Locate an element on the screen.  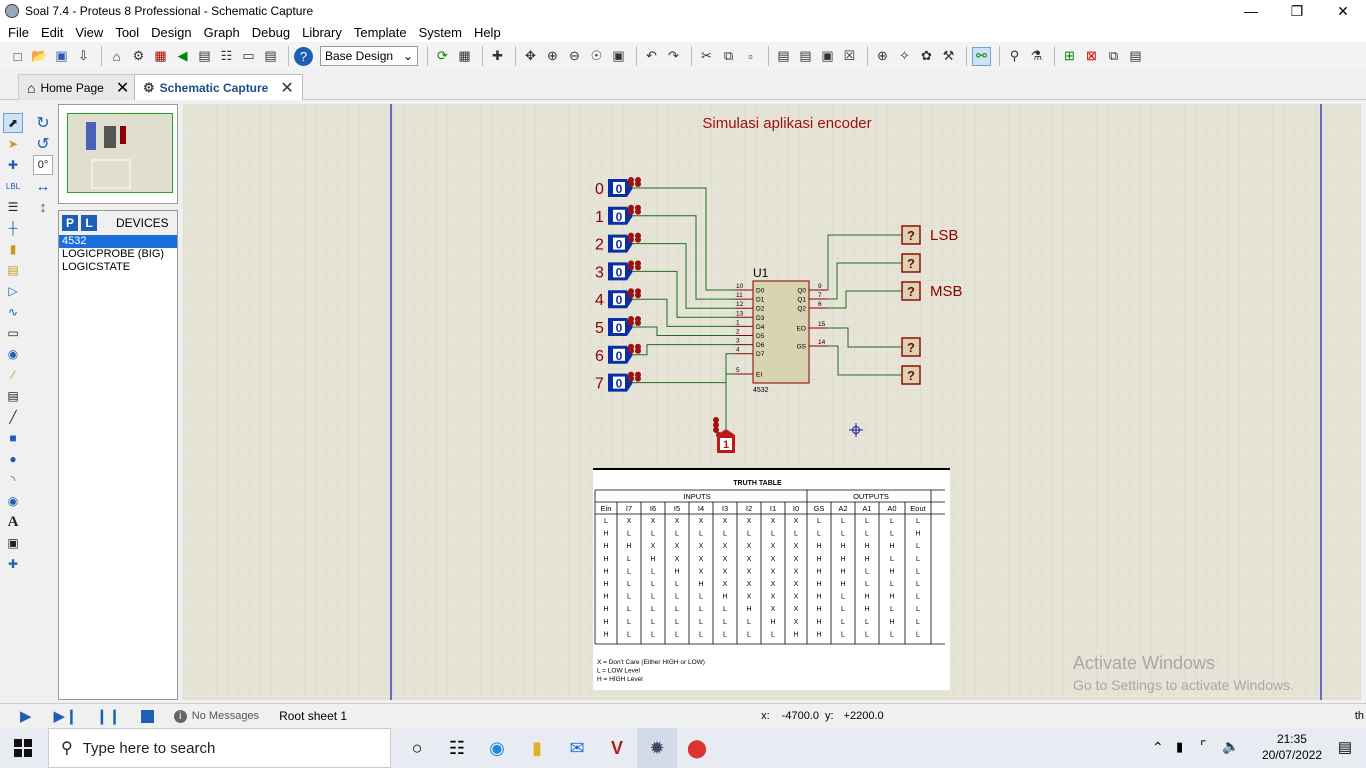
selection-mode-icon: ⬈ is located at coordinates (13, 123).